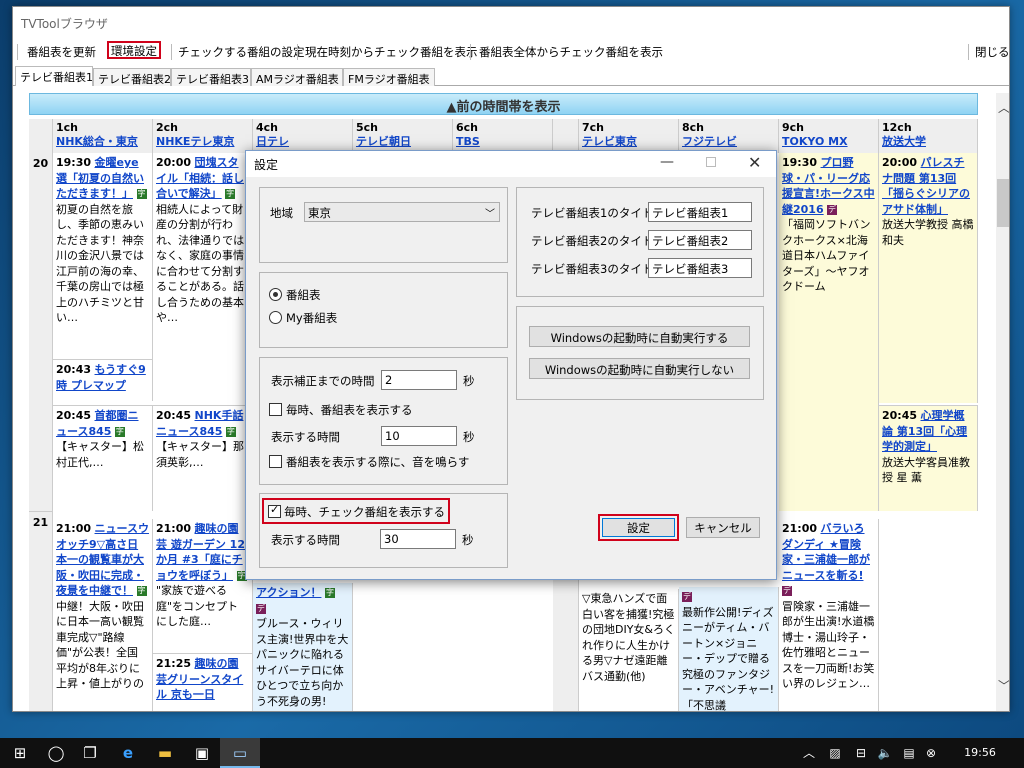 The height and width of the screenshot is (768, 1024). Describe the element at coordinates (418, 539) in the screenshot. I see `check-time-input: 30` at that location.